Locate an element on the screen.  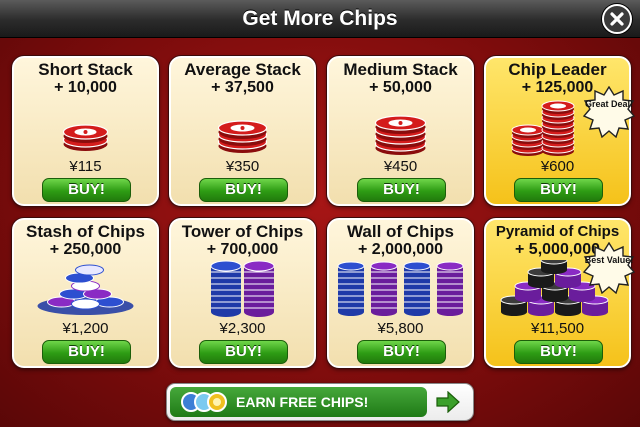
package-name: Stash of Chips is located at coordinates (85, 231).